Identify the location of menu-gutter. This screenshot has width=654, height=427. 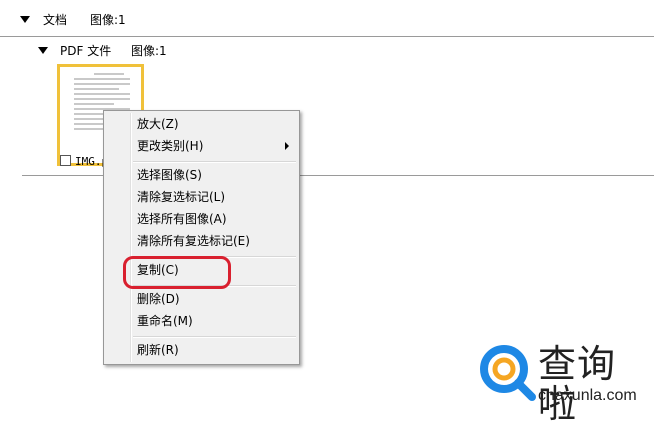
(131, 237).